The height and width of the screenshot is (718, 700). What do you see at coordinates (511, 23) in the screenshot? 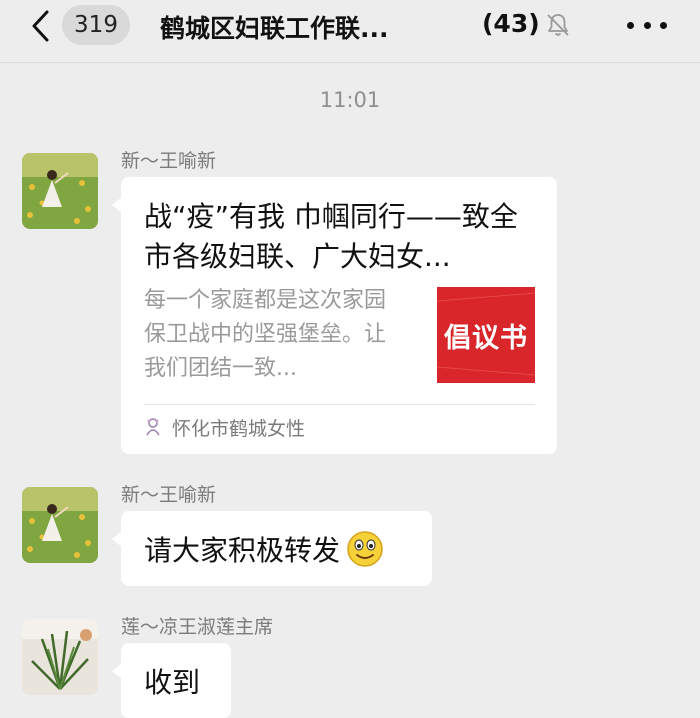
I see `member-count: (43)` at bounding box center [511, 23].